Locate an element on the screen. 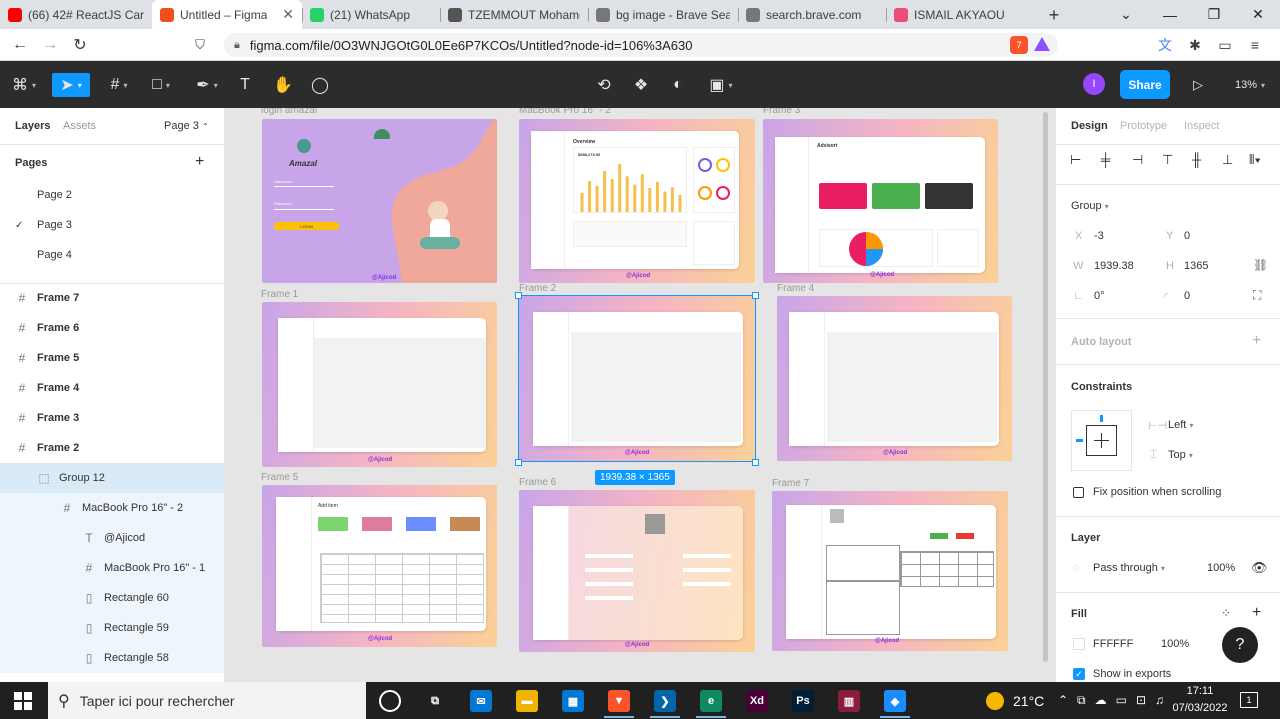 The height and width of the screenshot is (719, 1280). brave-rewards-icon is located at coordinates (1042, 44).